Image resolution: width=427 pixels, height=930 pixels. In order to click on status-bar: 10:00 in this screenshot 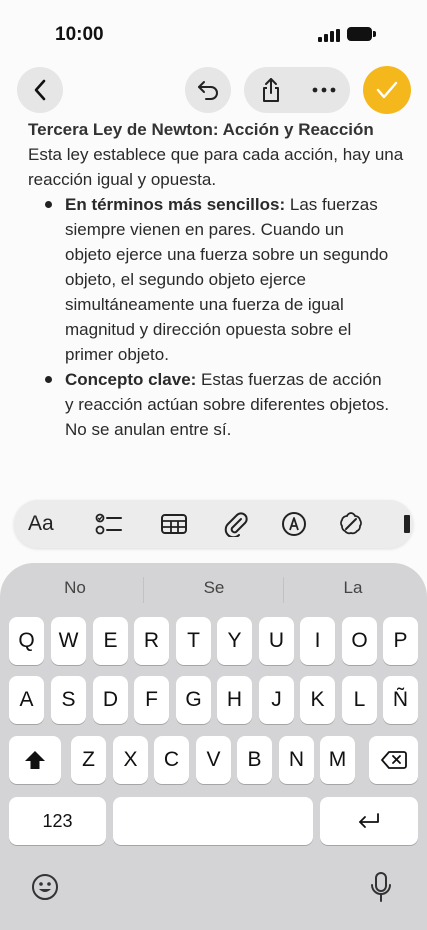, I will do `click(213, 30)`.